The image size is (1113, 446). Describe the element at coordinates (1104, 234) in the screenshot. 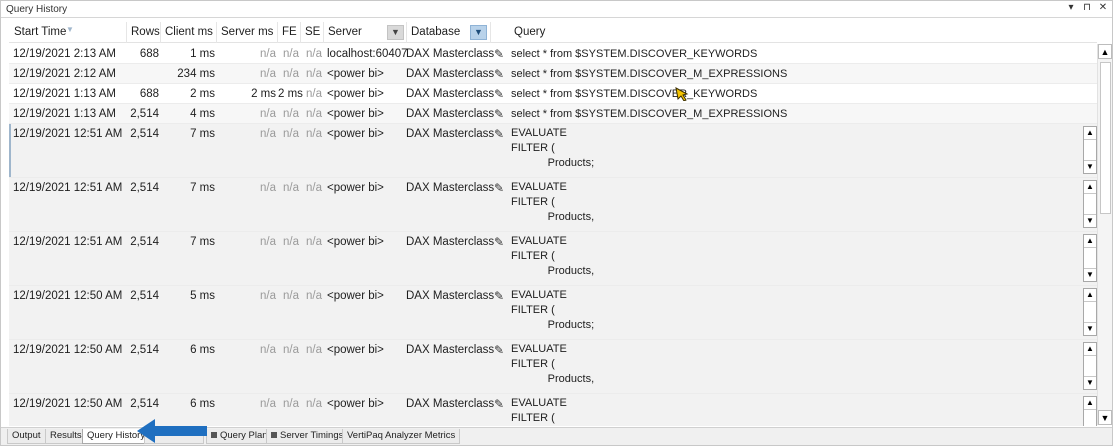

I see `grid-vertical-scrollbar: ▲ ▼` at that location.